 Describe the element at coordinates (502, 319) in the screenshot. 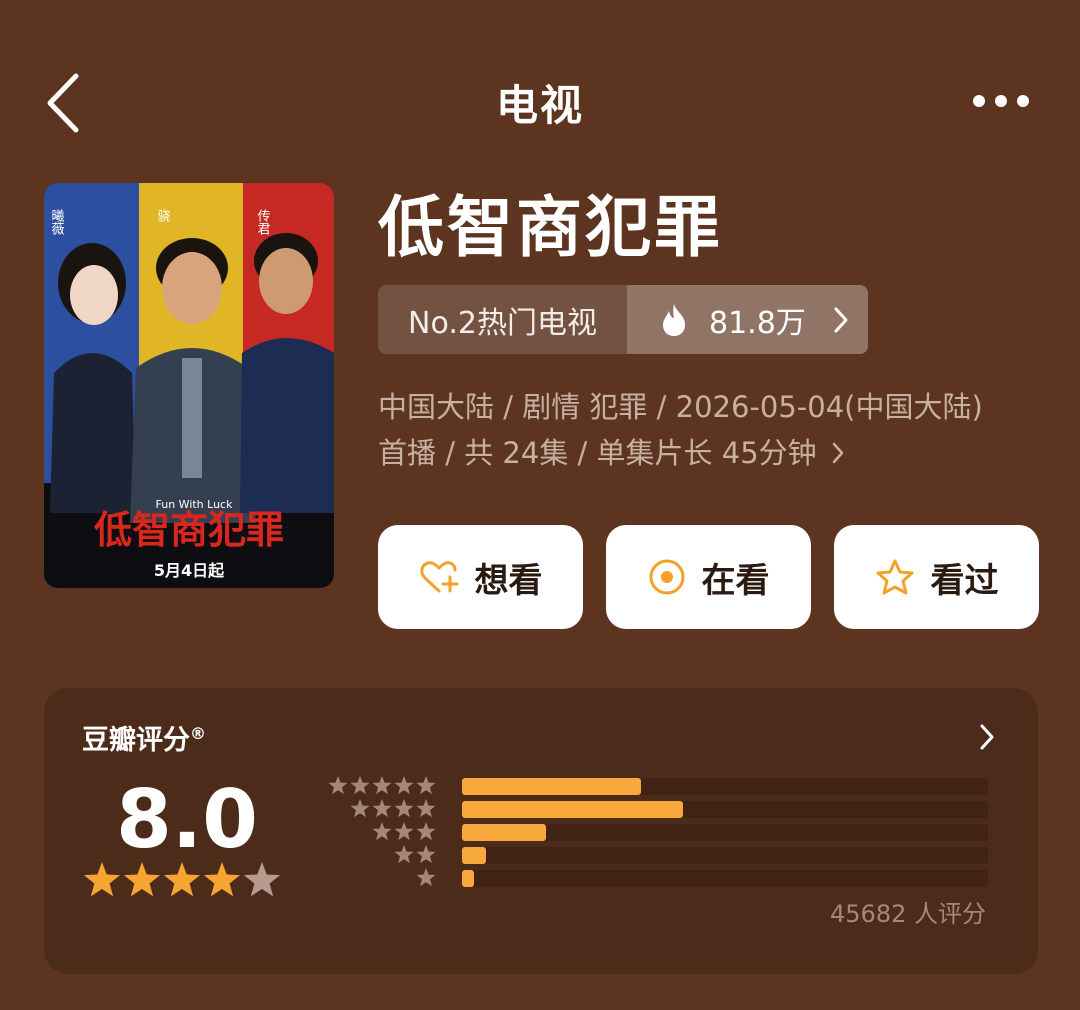

I see `rank-label: No.2热门电视` at that location.